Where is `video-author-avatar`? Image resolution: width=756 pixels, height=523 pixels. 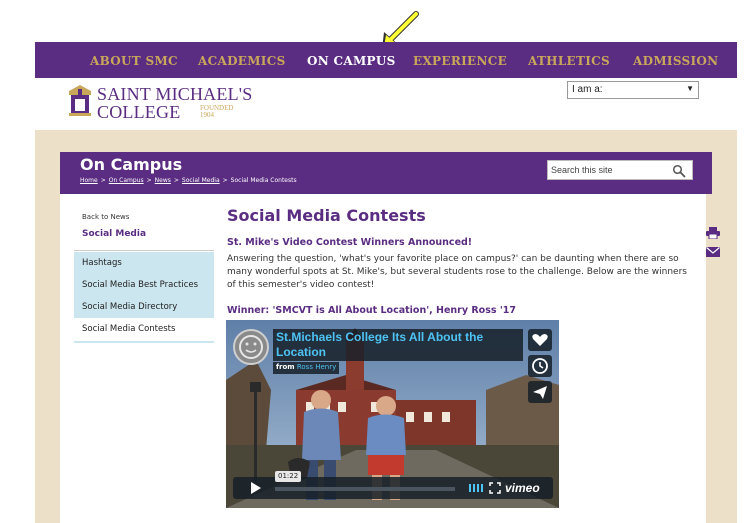 video-author-avatar is located at coordinates (251, 347).